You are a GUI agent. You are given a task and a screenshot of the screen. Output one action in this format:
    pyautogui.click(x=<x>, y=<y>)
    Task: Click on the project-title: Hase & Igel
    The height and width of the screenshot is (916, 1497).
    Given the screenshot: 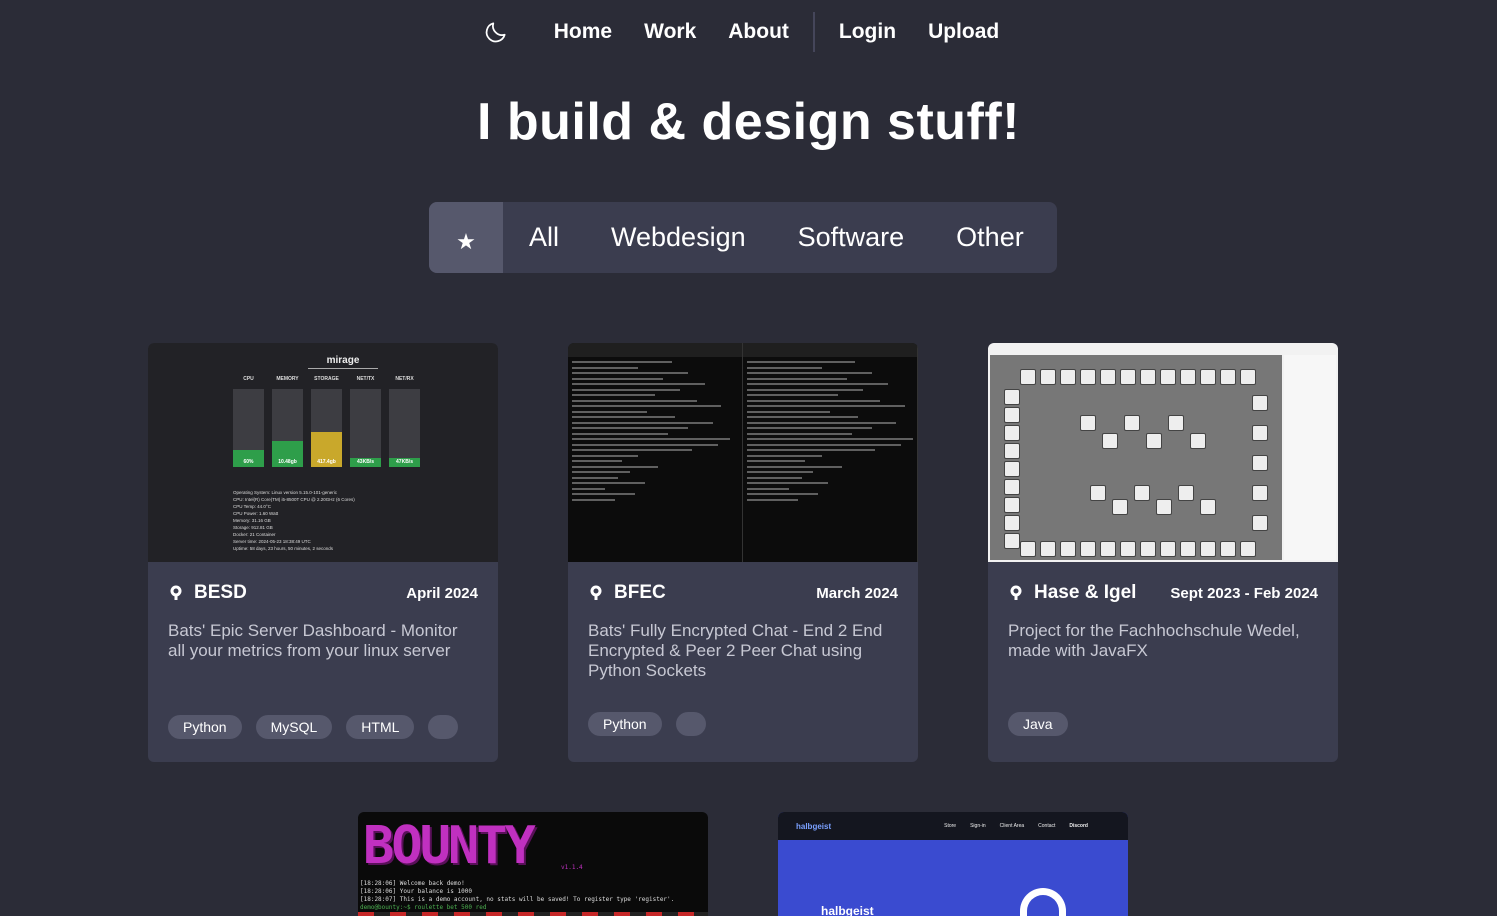 What is the action you would take?
    pyautogui.click(x=1072, y=593)
    